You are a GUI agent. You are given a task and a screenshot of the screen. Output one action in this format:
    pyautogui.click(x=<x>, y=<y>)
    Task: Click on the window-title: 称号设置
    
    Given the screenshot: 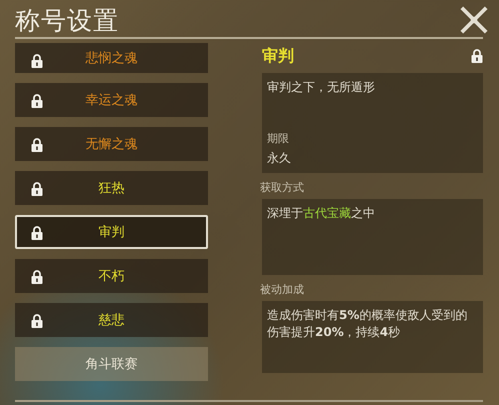 What is the action you would take?
    pyautogui.click(x=67, y=20)
    